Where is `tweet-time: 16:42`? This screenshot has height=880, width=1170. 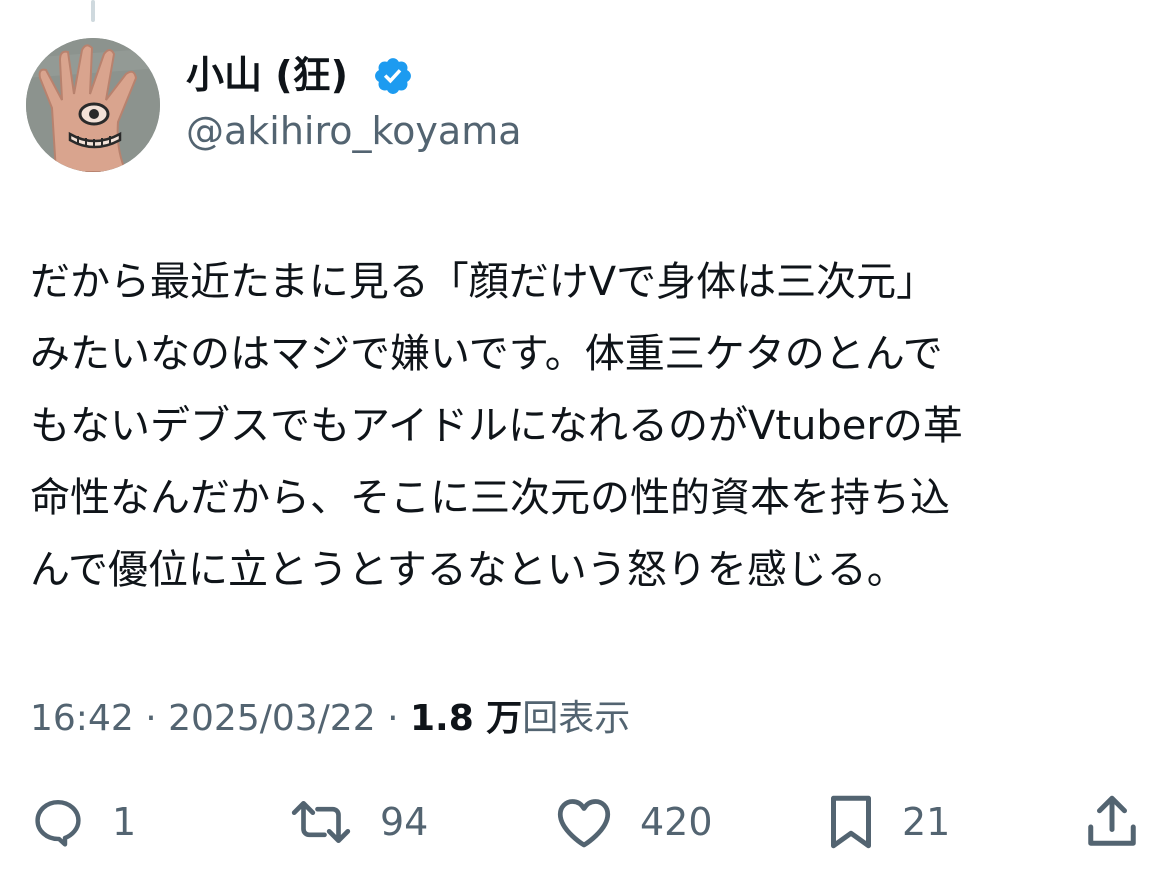
tweet-time: 16:42 is located at coordinates (82, 718).